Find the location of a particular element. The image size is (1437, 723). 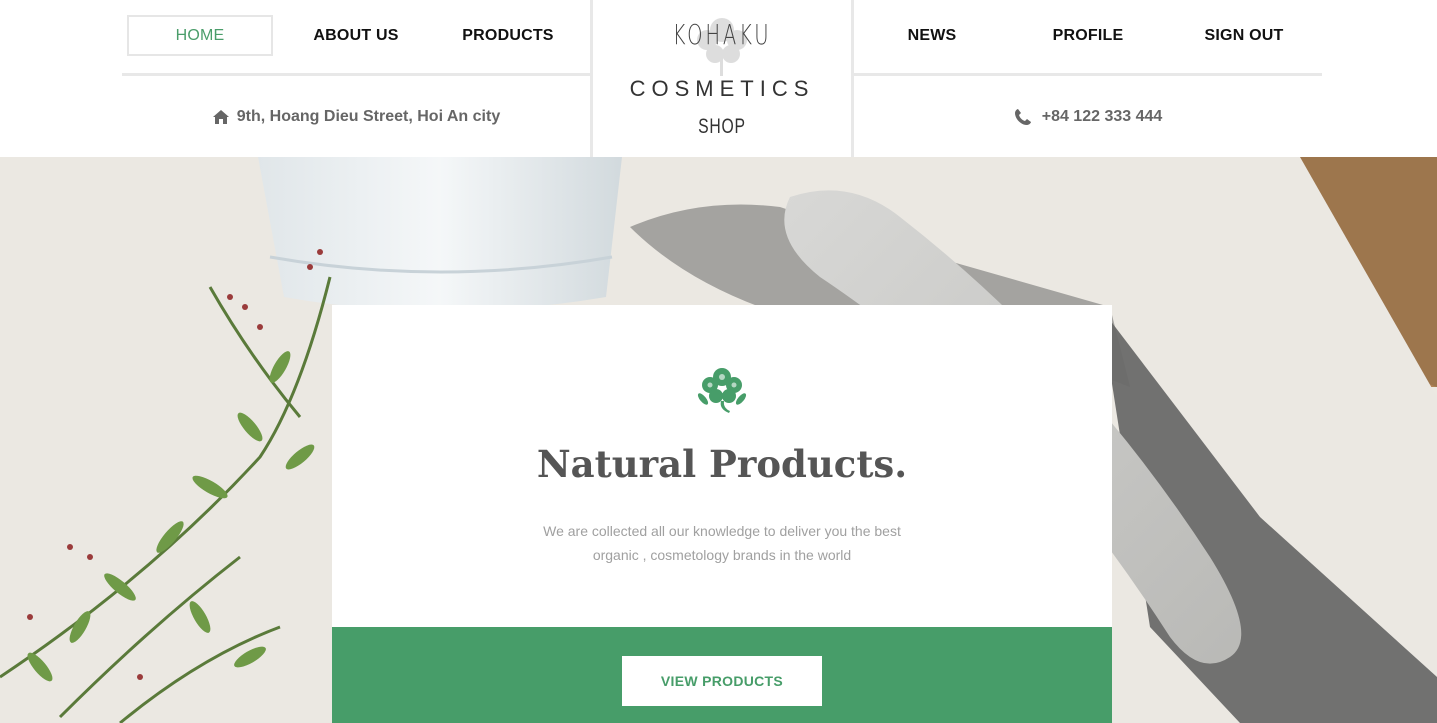

nav-divider-right is located at coordinates (1088, 74).